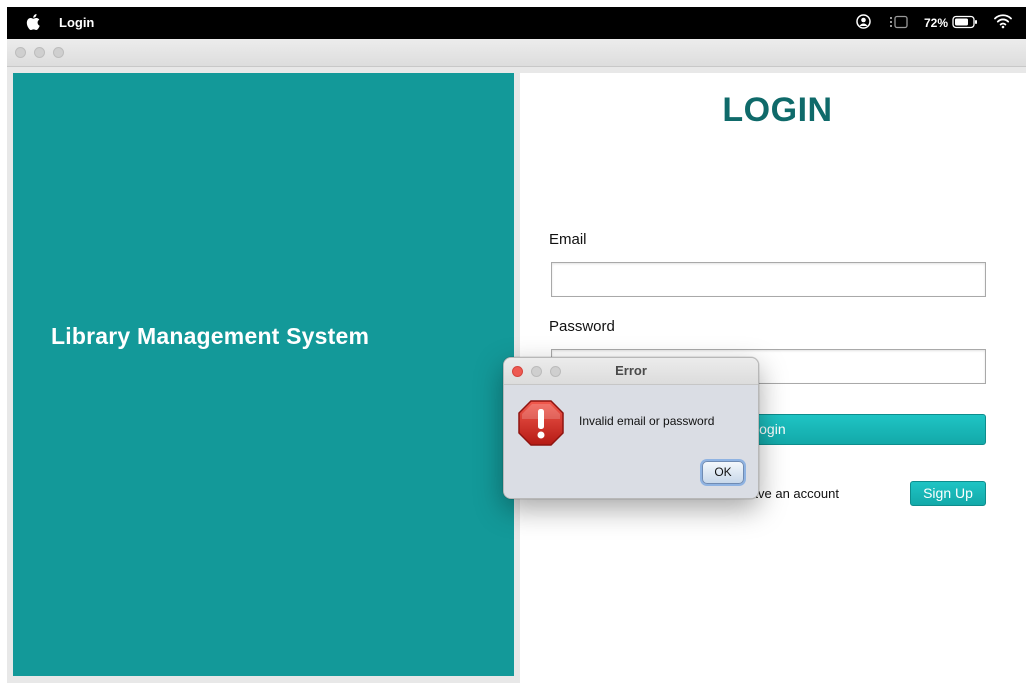 Image resolution: width=1026 pixels, height=683 pixels. What do you see at coordinates (541, 423) in the screenshot?
I see `stop-icon` at bounding box center [541, 423].